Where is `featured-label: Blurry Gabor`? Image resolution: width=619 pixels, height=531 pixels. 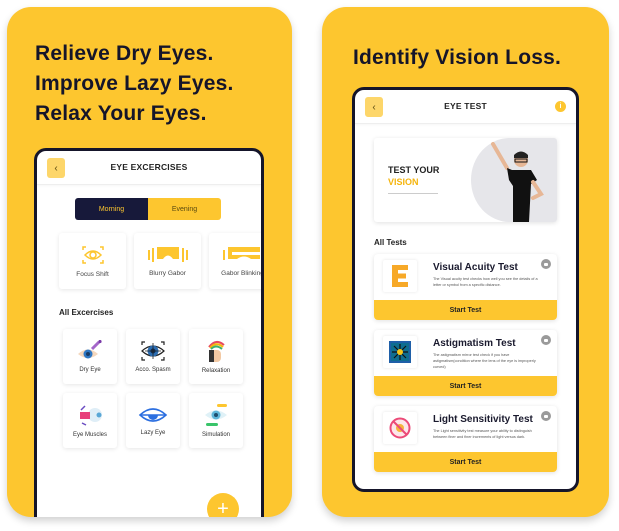
featured-label: Blurry Gabor is located at coordinates (167, 273).